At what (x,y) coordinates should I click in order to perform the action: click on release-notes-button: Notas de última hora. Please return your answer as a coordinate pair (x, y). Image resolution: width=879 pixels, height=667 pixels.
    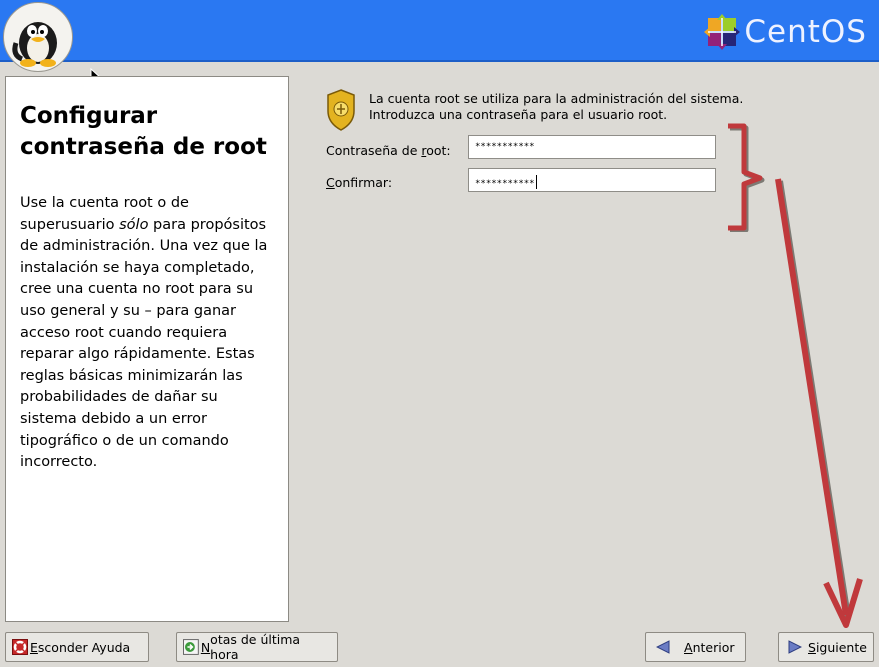
    Looking at the image, I should click on (257, 647).